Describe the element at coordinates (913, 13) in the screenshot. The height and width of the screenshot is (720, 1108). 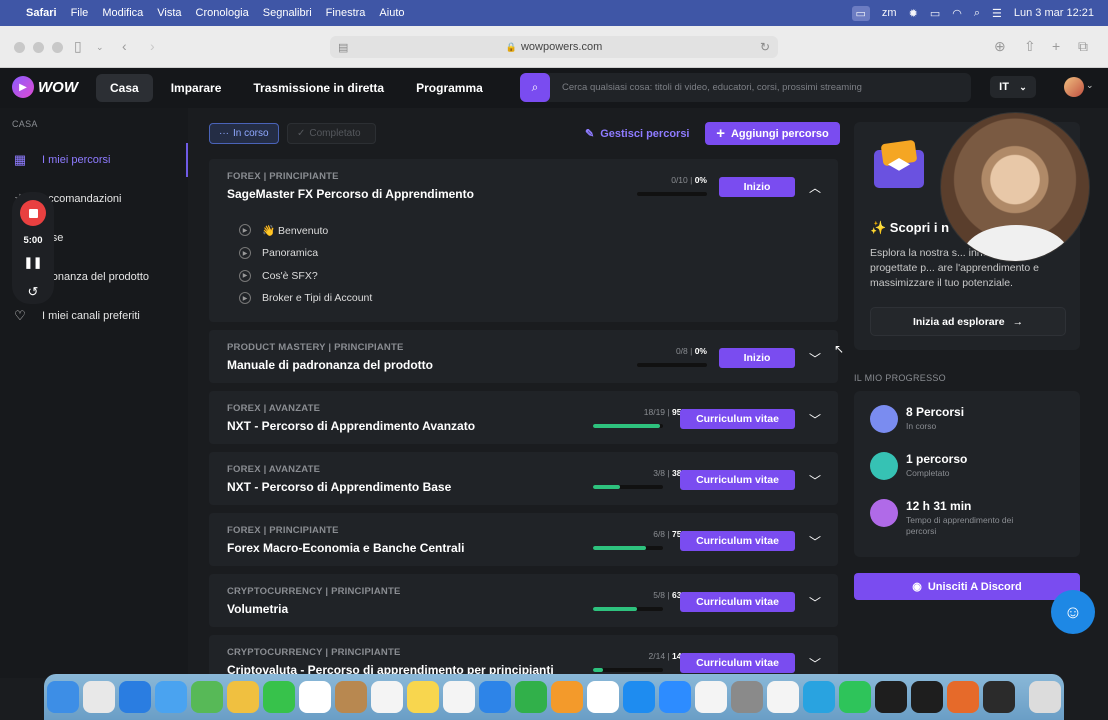
I see `brightness-icon: ✹` at that location.